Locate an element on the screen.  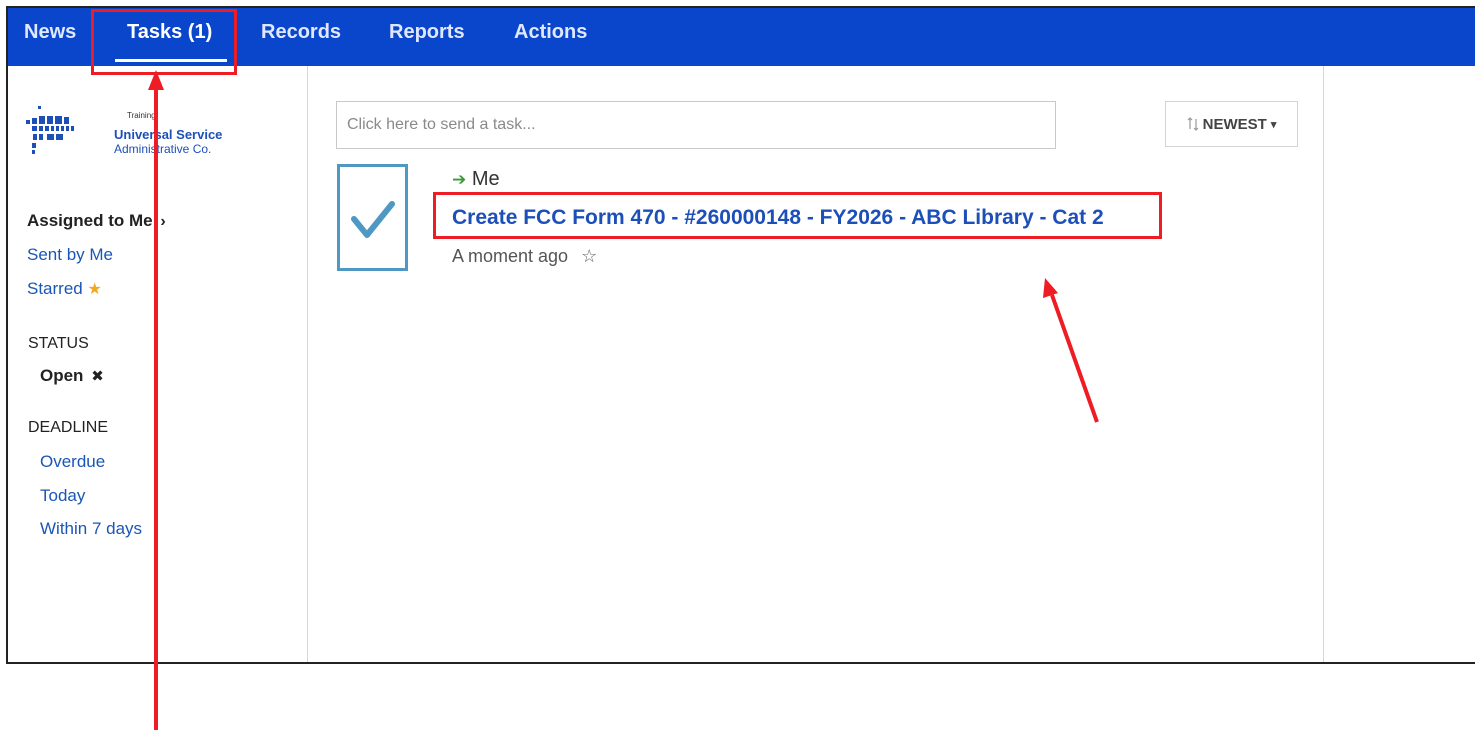
annotation-arrow-diagonal-icon is located at coordinates (1071, 350).